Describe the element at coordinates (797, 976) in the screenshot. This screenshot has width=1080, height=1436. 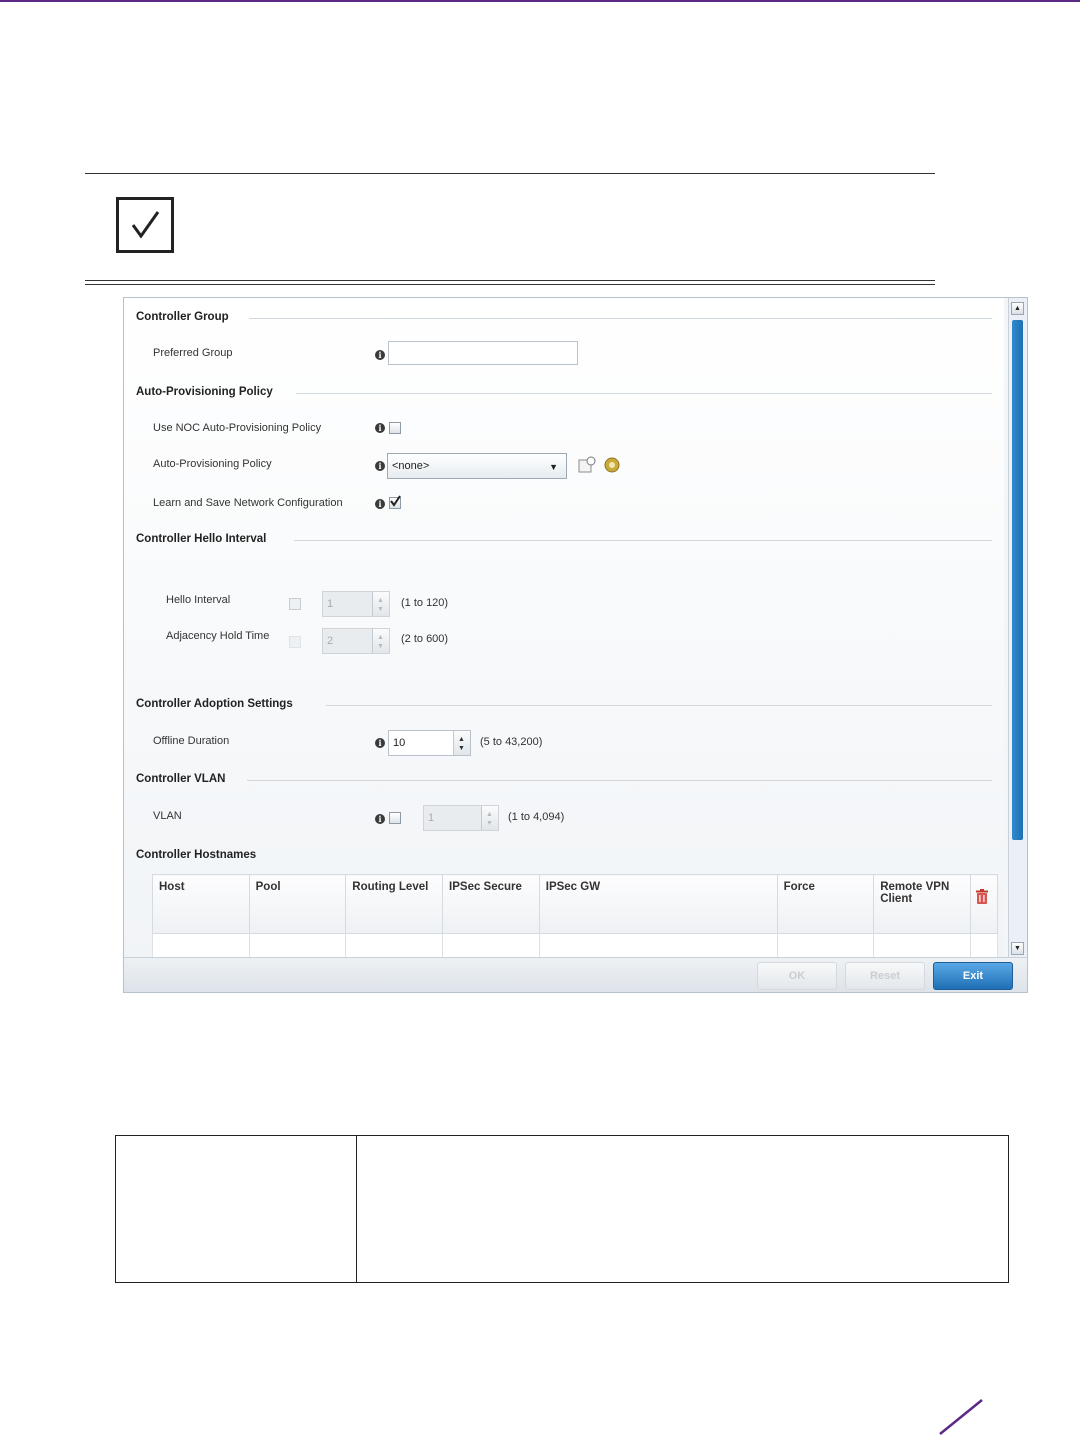
I see `ok-button: OK` at that location.